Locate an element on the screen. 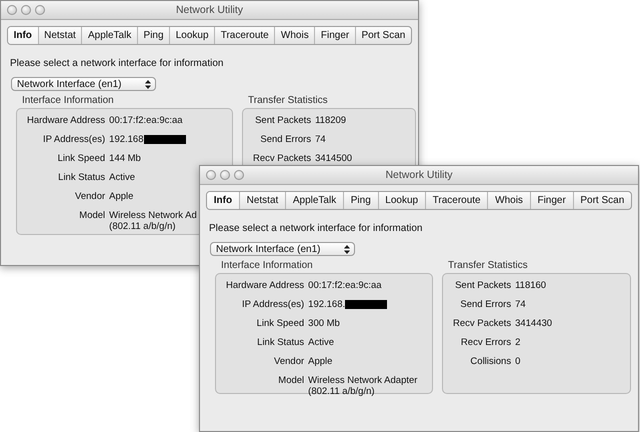 This screenshot has width=640, height=432. field-value: 144 Mb is located at coordinates (125, 158).